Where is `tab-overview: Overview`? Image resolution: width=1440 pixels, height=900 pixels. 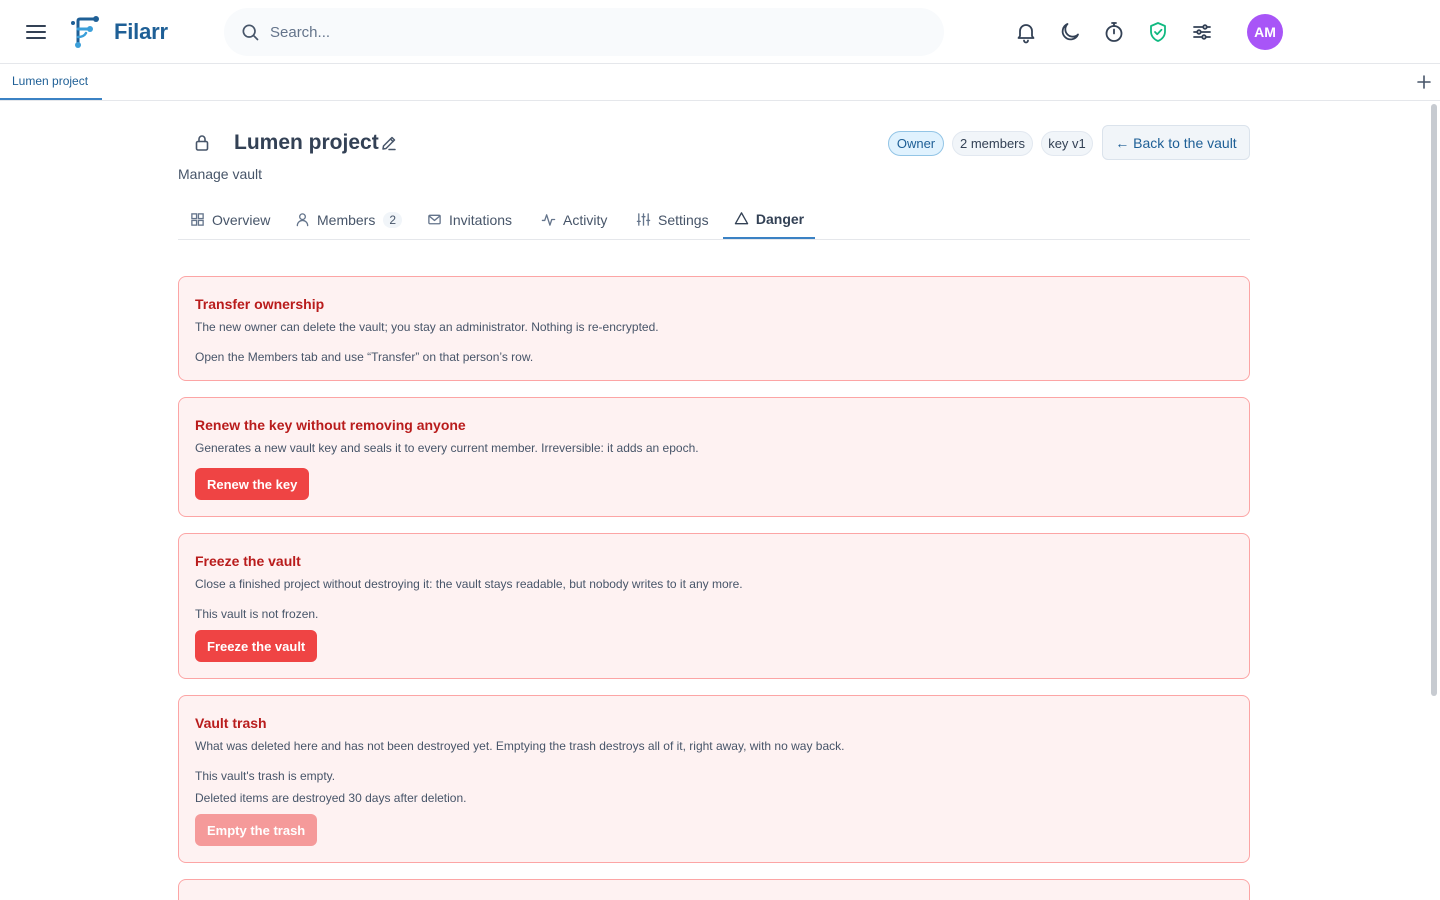 tab-overview: Overview is located at coordinates (230, 219).